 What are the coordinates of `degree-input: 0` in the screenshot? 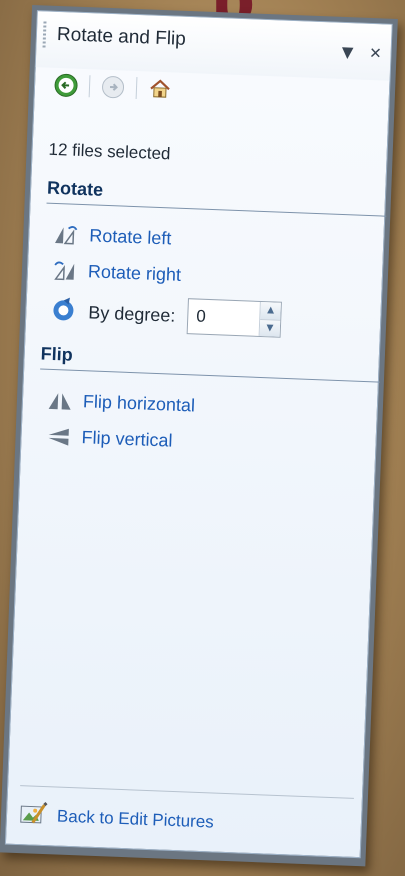 It's located at (224, 317).